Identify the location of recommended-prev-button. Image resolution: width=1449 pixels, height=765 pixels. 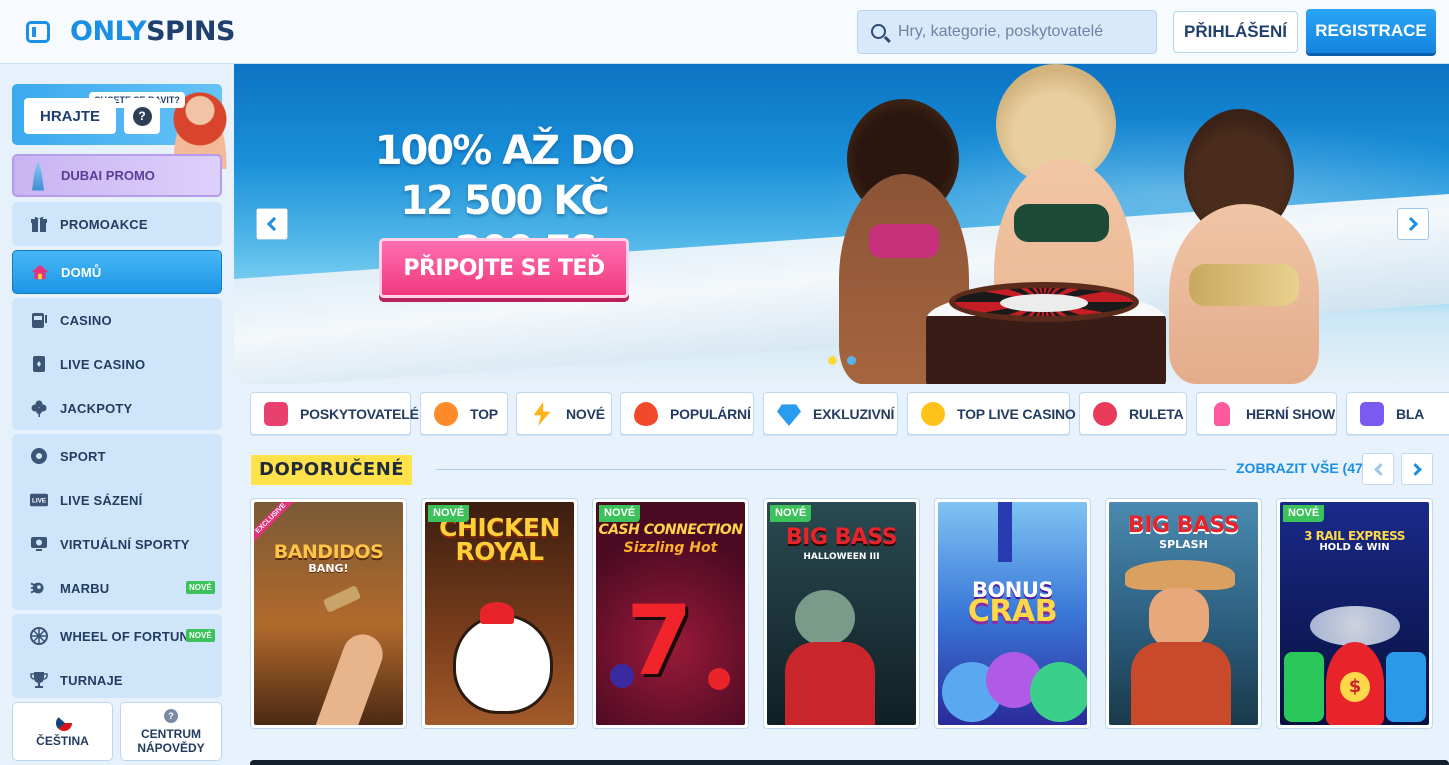
(1378, 469).